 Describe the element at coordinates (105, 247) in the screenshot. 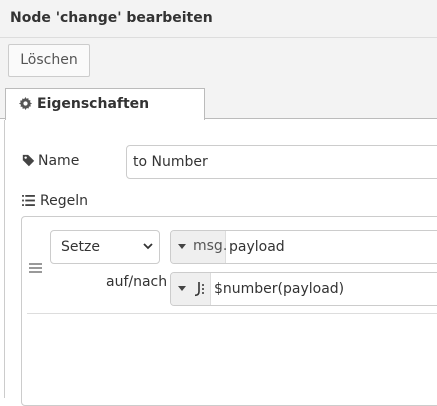

I see `rule-action-select: Setze` at that location.